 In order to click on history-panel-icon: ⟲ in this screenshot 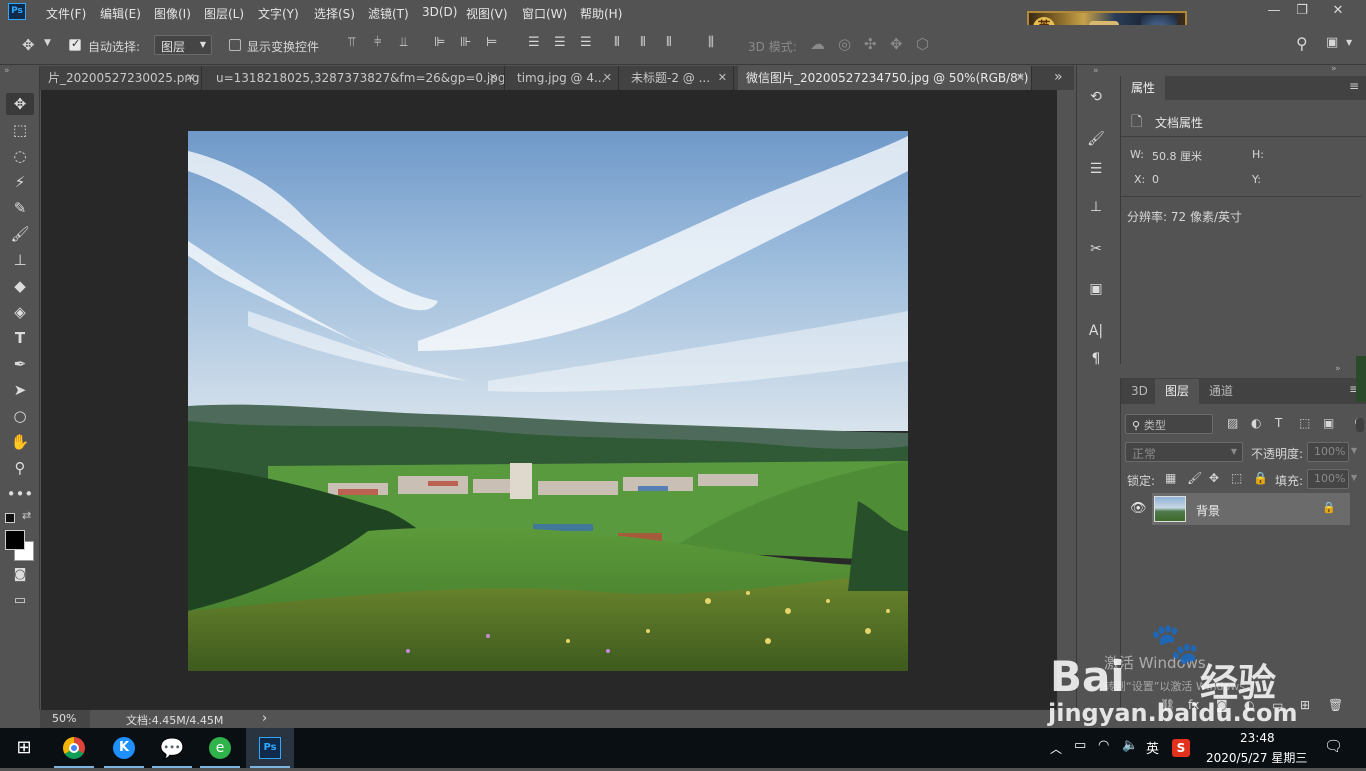, I will do `click(1096, 97)`.